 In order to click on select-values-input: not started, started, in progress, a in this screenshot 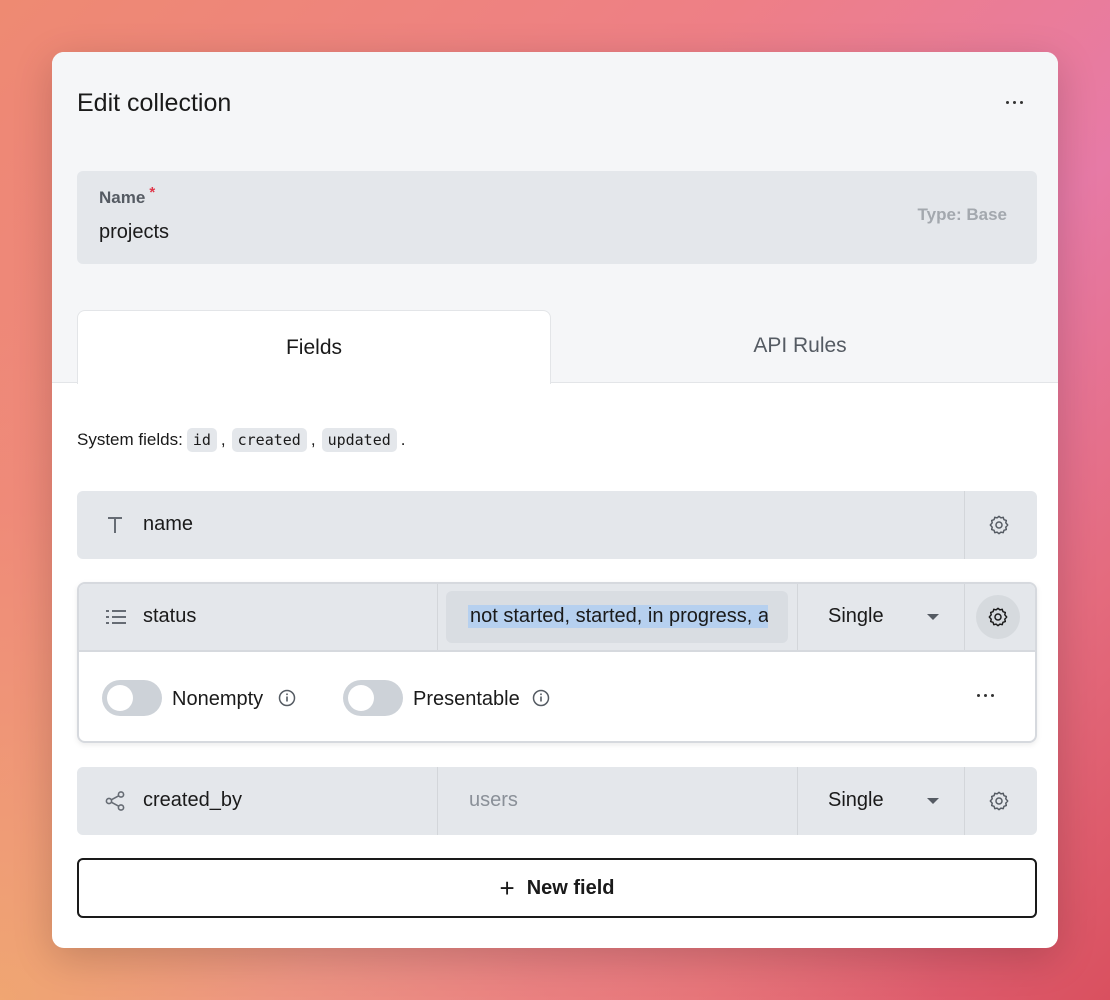, I will do `click(617, 617)`.